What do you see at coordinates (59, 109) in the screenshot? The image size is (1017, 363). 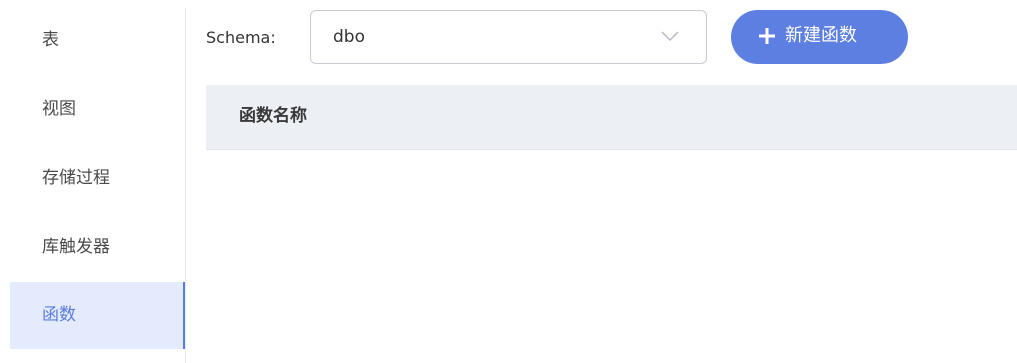 I see `sidebar-item-label: 视图` at bounding box center [59, 109].